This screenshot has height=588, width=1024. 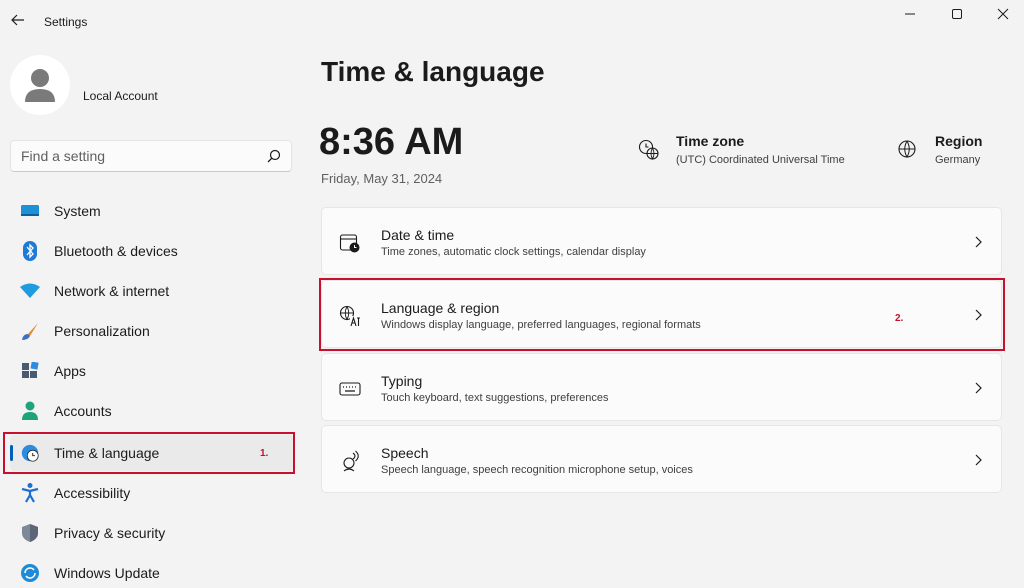 I want to click on back-button, so click(x=18, y=20).